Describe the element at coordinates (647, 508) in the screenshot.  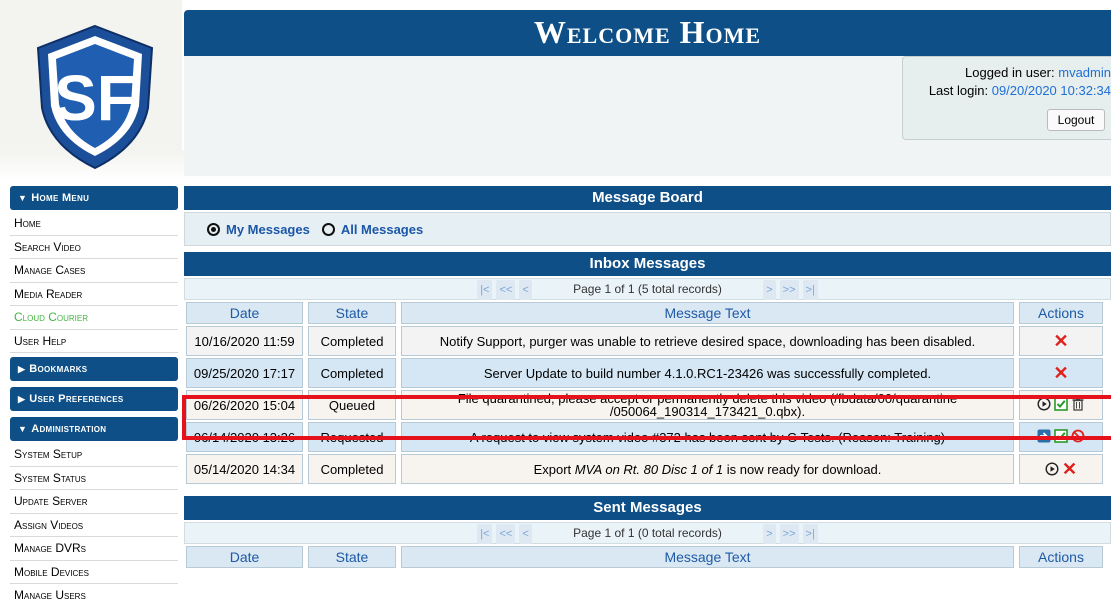
I see `sent-messages-title: Sent Messages` at that location.